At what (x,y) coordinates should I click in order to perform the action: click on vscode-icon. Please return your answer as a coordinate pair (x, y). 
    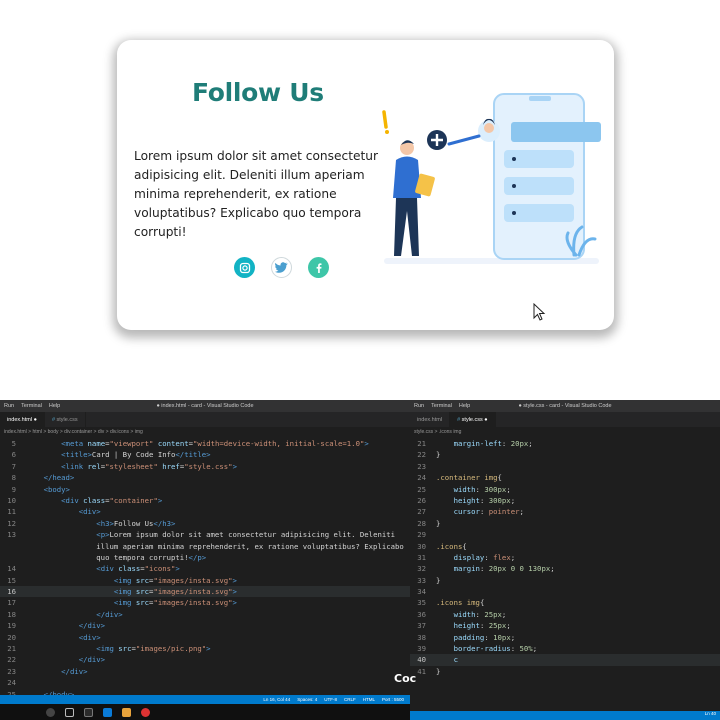
    Looking at the image, I should click on (107, 712).